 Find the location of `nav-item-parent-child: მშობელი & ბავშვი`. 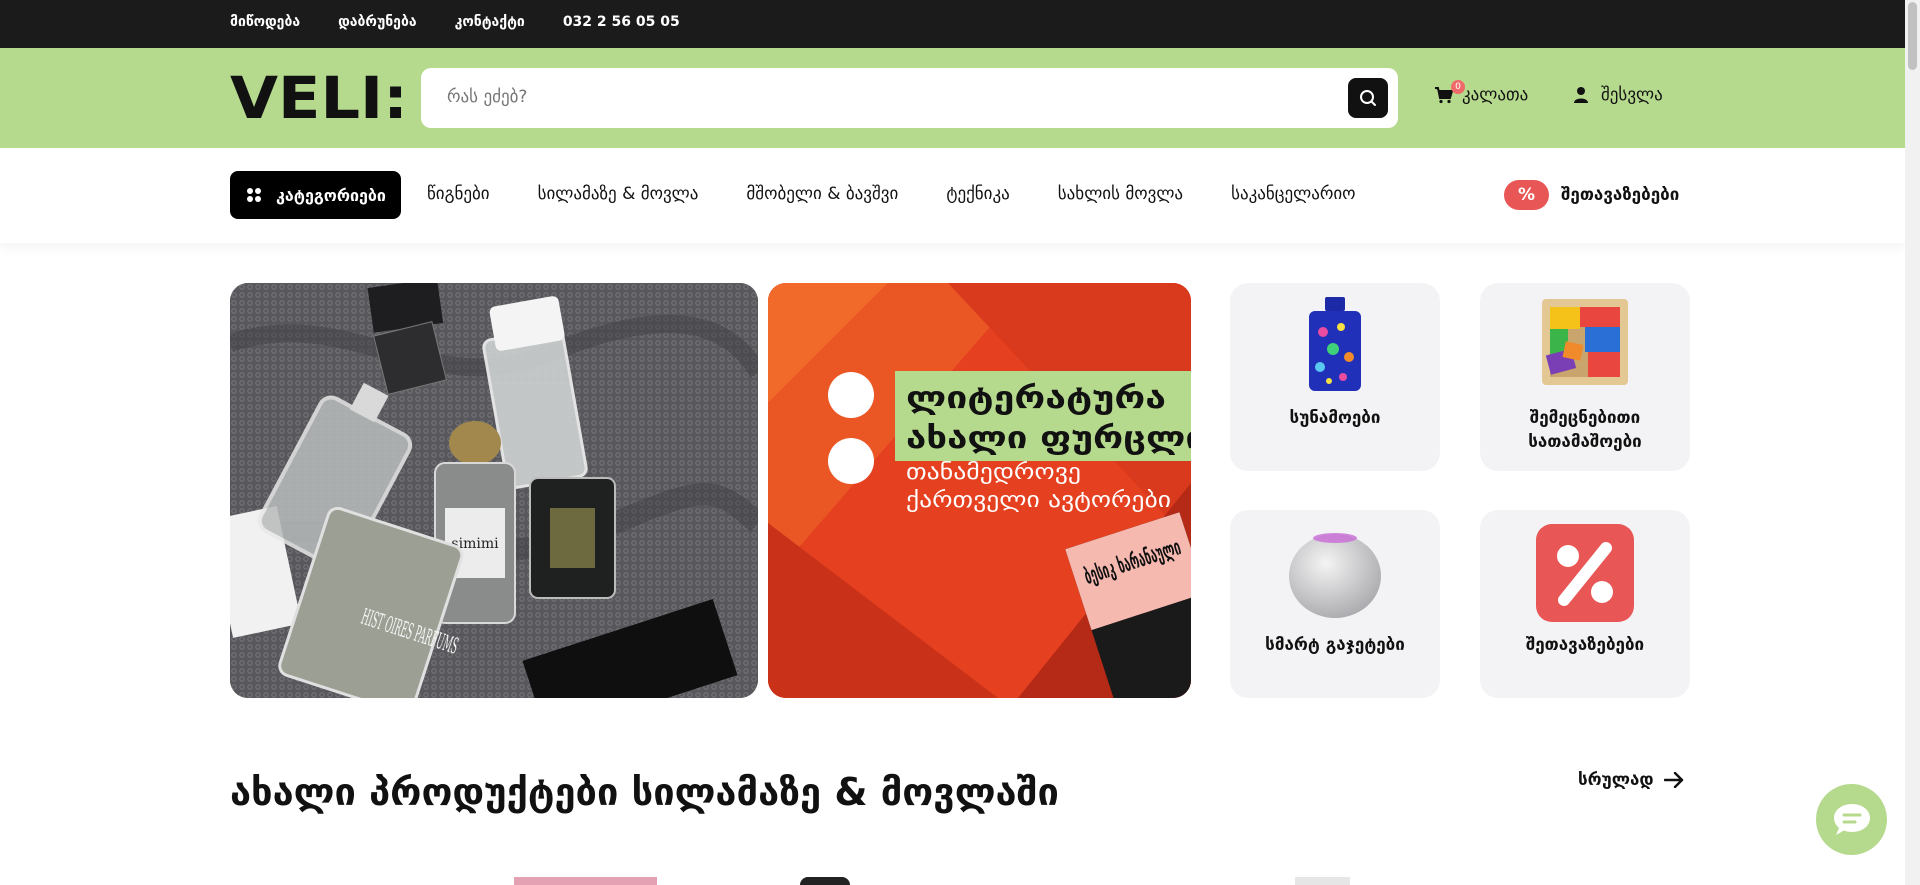

nav-item-parent-child: მშობელი & ბავშვი is located at coordinates (822, 194).